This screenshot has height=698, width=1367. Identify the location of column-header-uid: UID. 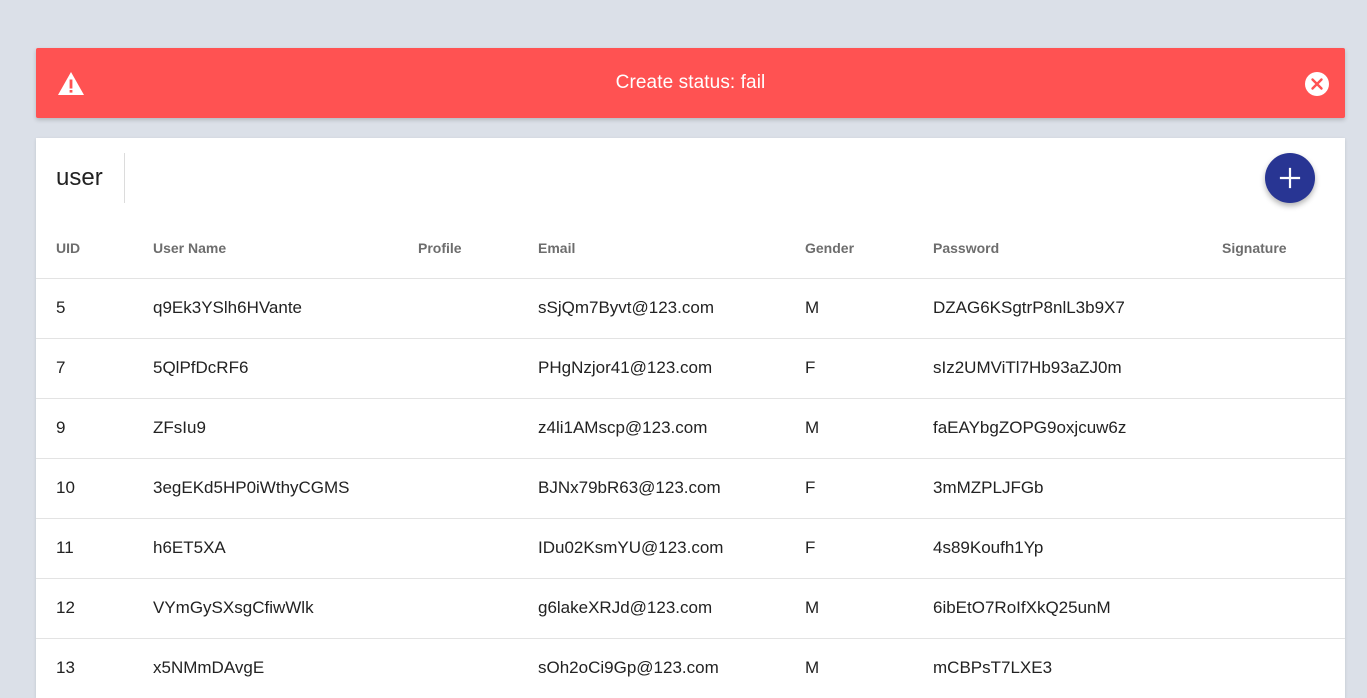
(94, 248).